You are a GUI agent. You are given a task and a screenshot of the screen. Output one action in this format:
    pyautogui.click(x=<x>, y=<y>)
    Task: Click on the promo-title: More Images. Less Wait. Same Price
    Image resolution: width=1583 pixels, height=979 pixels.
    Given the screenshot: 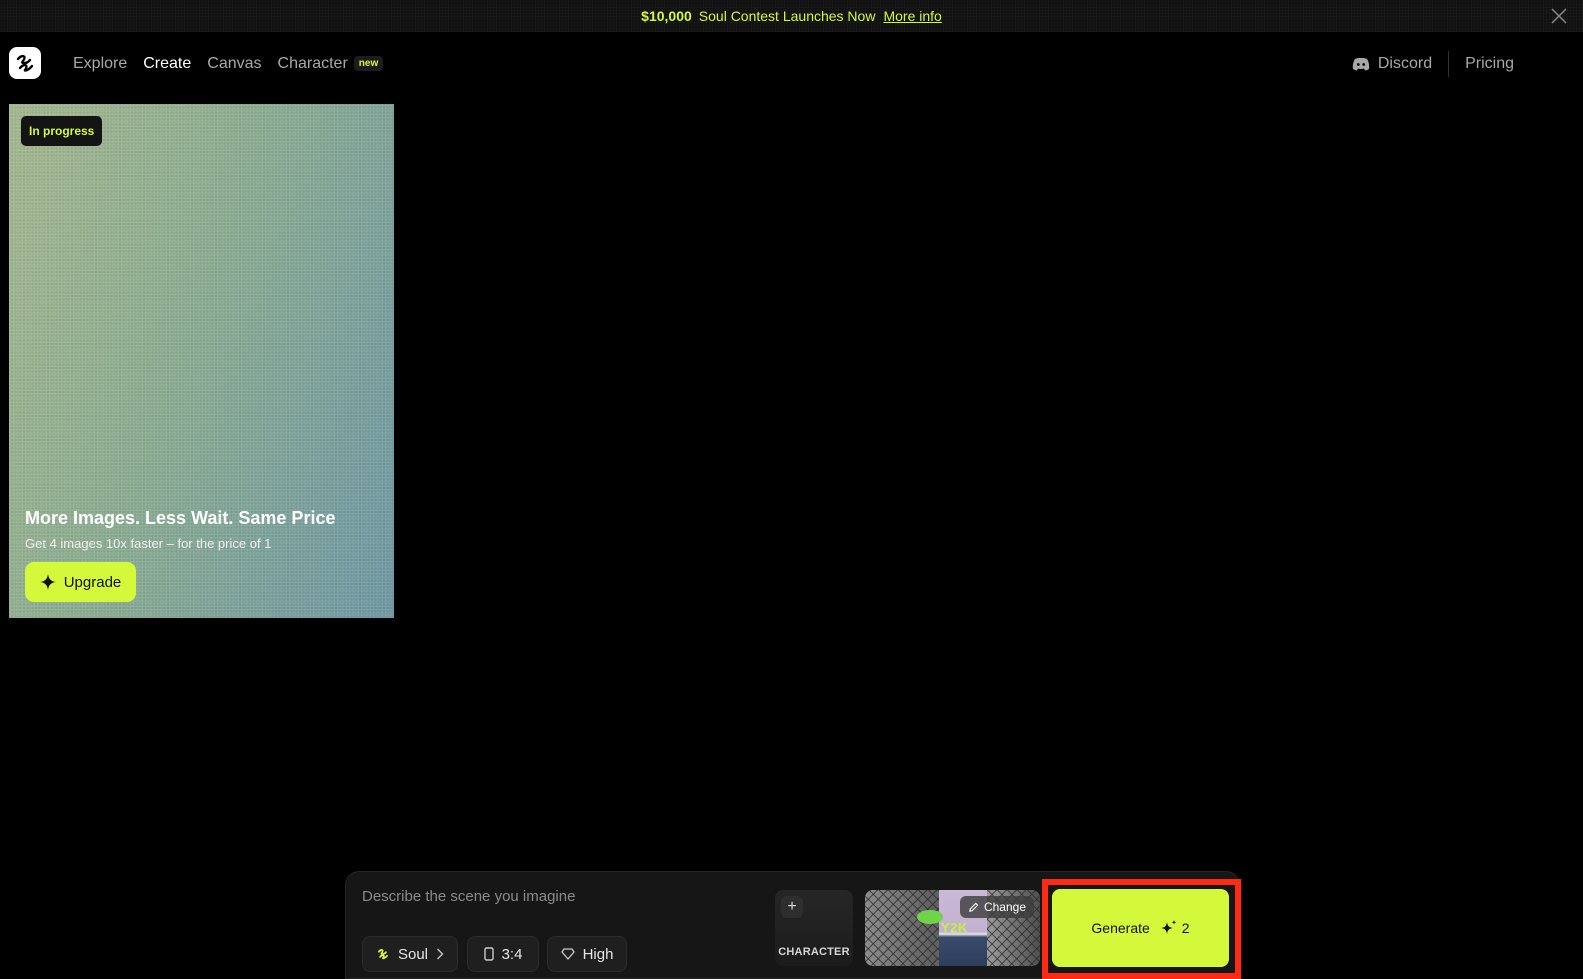 What is the action you would take?
    pyautogui.click(x=180, y=518)
    